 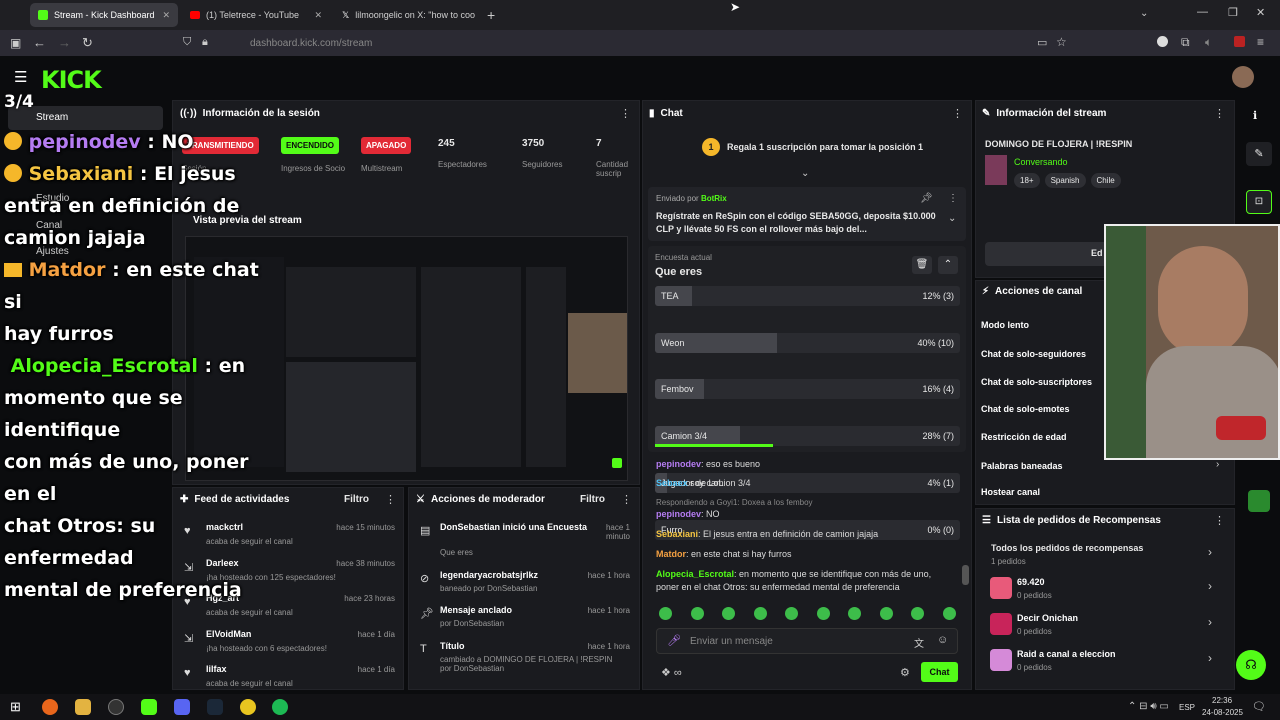 What do you see at coordinates (1222, 712) in the screenshot?
I see `clock-date: 24-08-2025` at bounding box center [1222, 712].